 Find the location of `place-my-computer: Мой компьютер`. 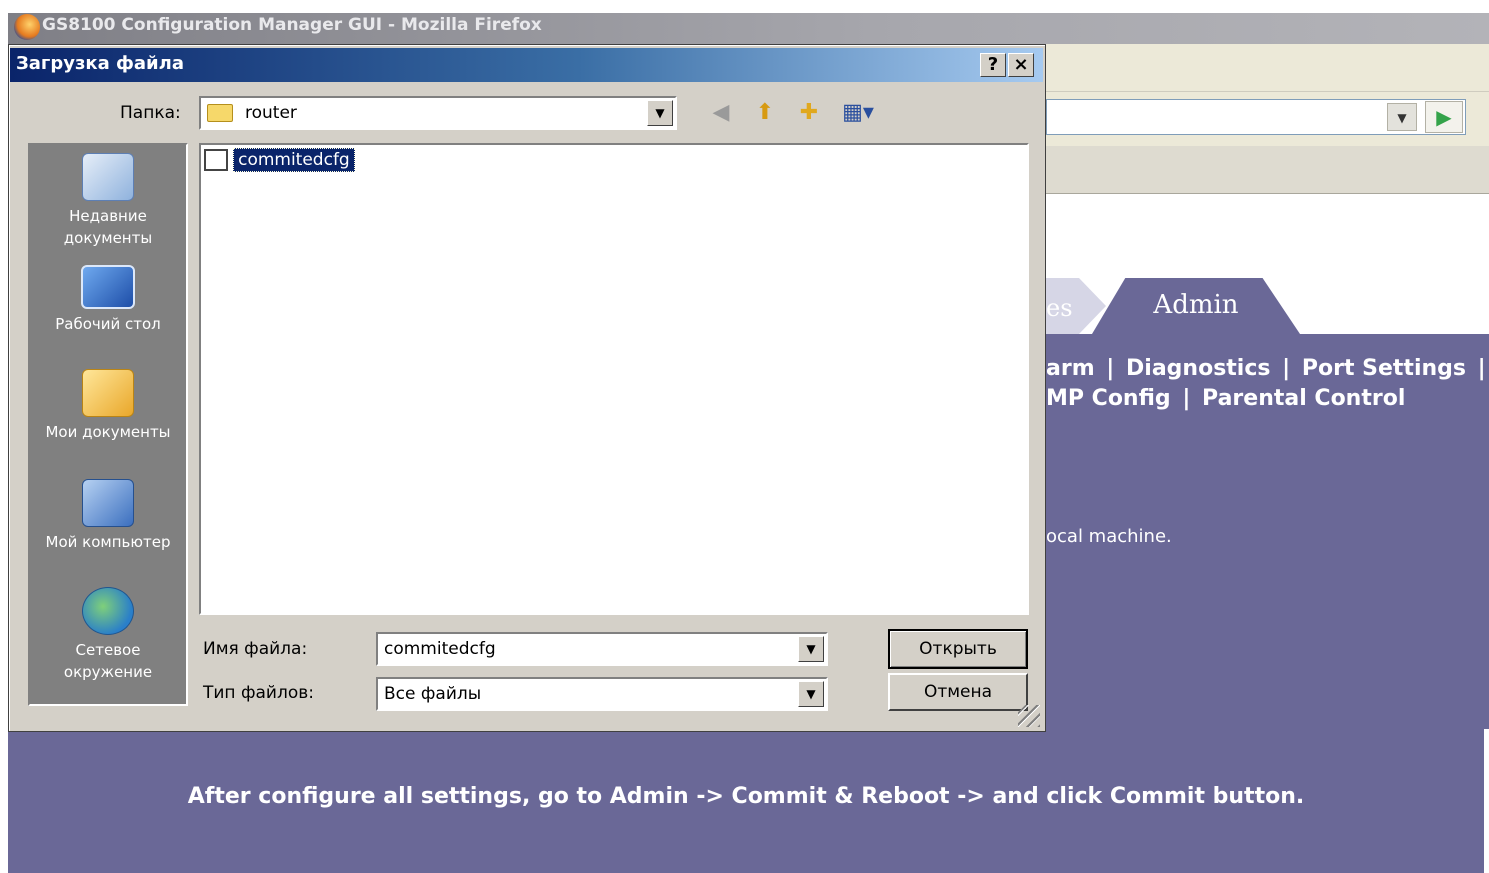

place-my-computer: Мой компьютер is located at coordinates (108, 516).